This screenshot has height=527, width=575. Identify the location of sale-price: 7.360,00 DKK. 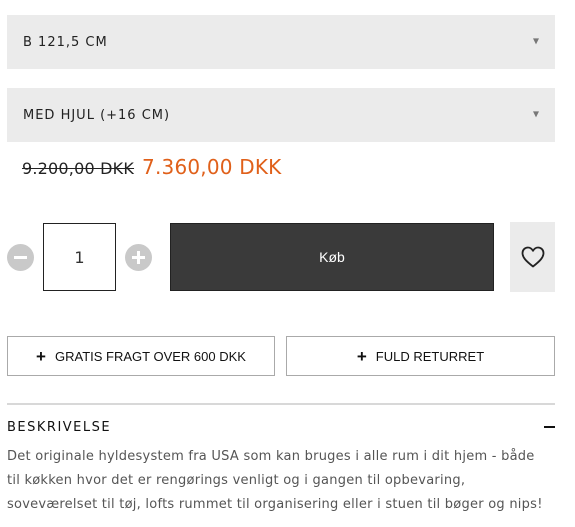
(212, 167).